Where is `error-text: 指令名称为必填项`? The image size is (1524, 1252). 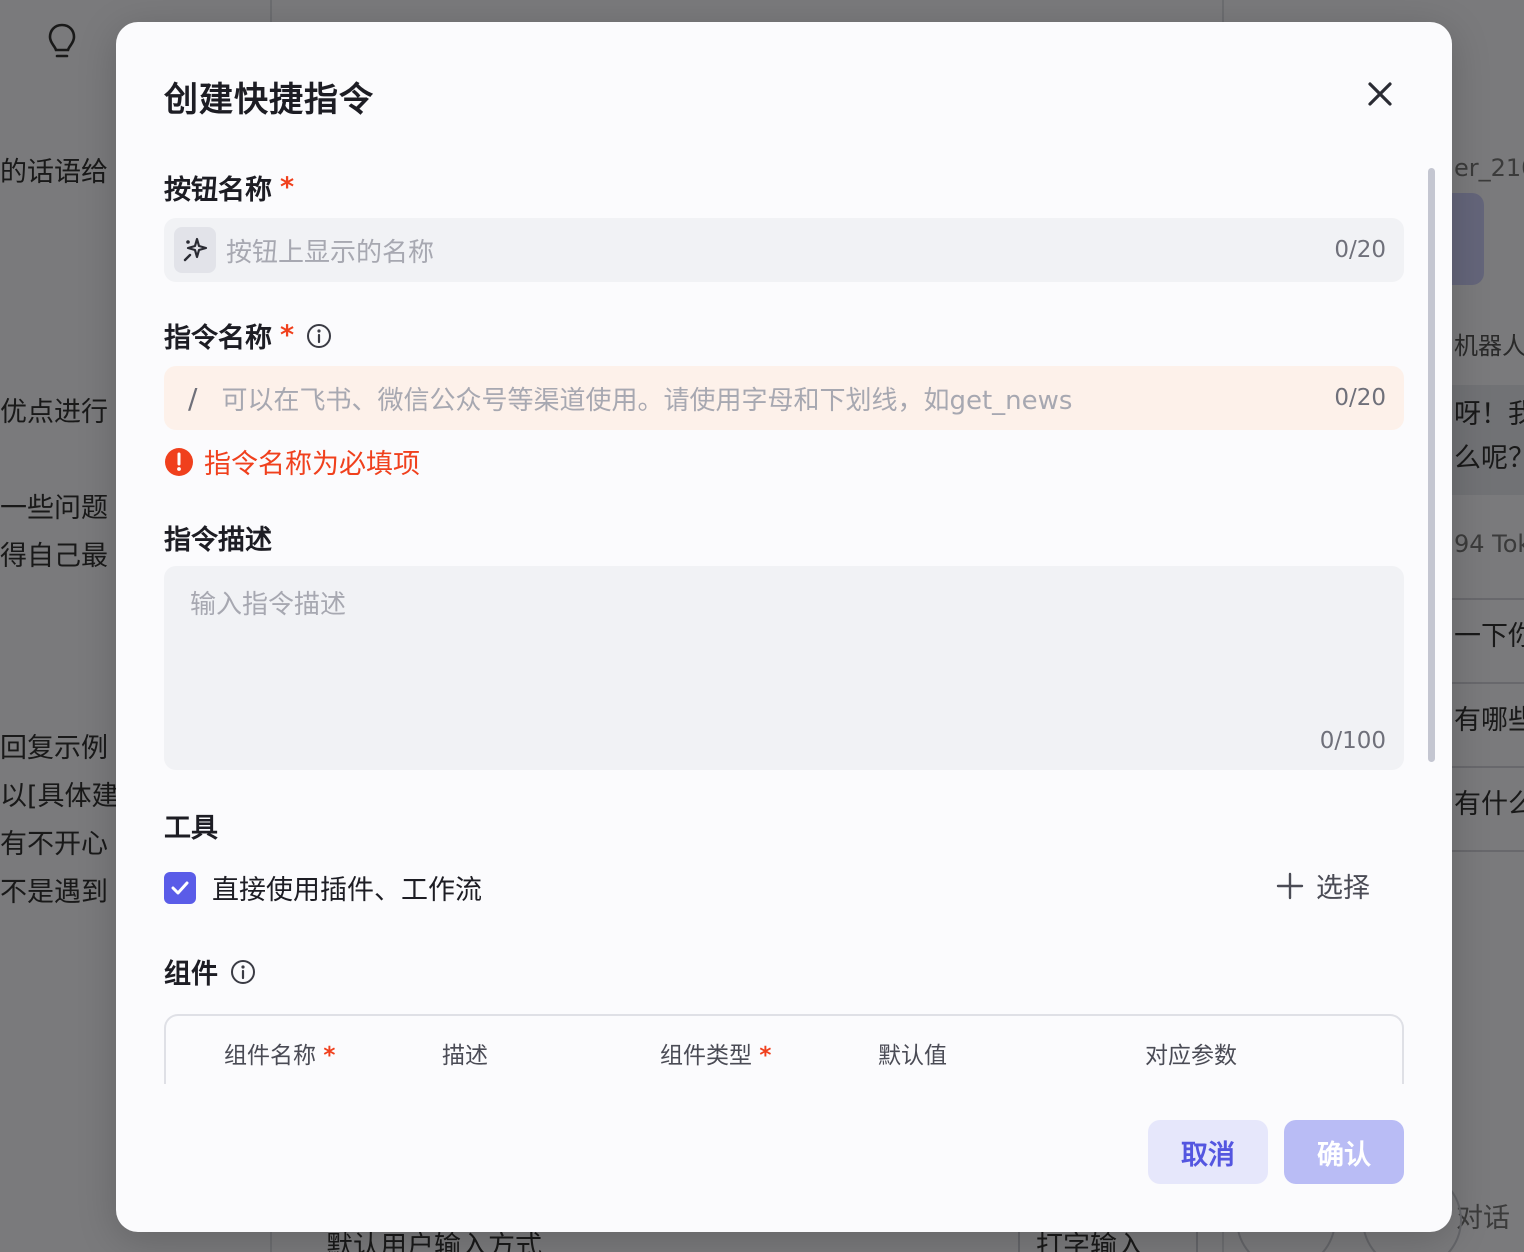
error-text: 指令名称为必填项 is located at coordinates (312, 464).